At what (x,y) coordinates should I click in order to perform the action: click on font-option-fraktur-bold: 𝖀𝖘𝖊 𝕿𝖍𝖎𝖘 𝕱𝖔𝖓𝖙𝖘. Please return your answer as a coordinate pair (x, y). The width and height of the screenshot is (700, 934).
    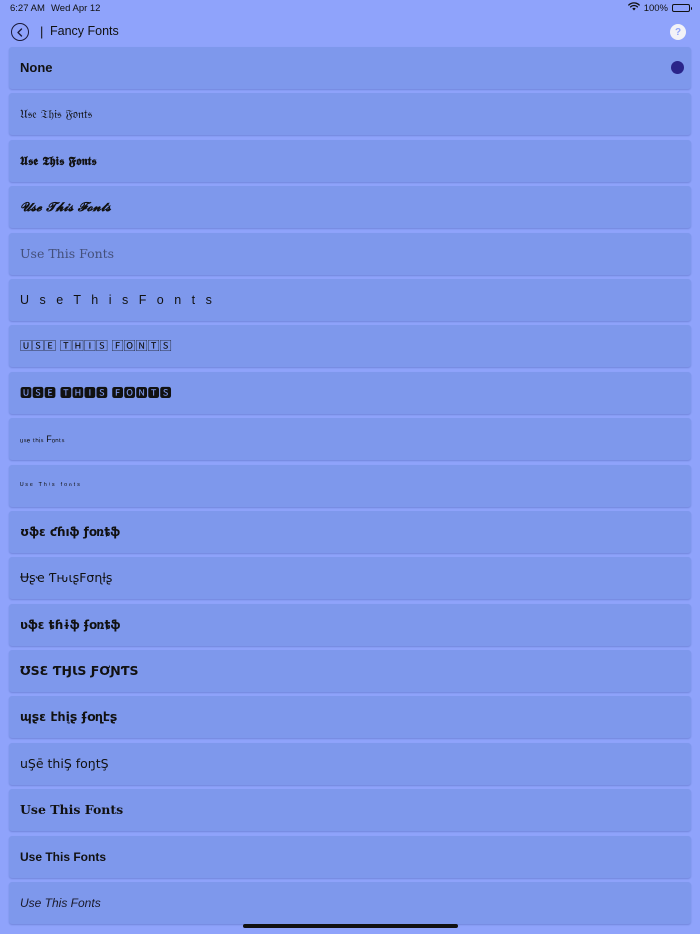
    Looking at the image, I should click on (350, 160).